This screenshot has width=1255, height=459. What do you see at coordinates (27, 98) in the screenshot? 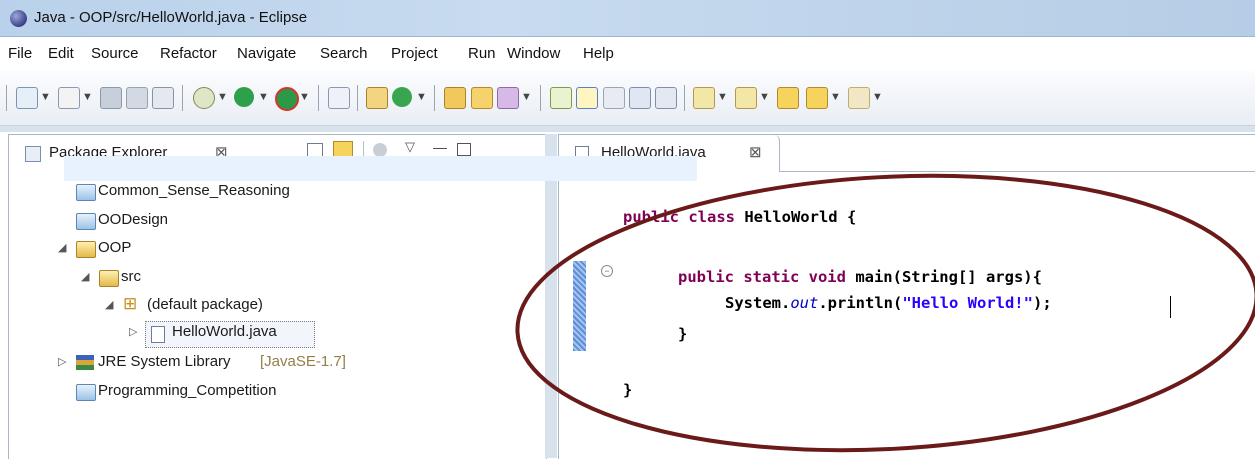
I see `new-icon` at bounding box center [27, 98].